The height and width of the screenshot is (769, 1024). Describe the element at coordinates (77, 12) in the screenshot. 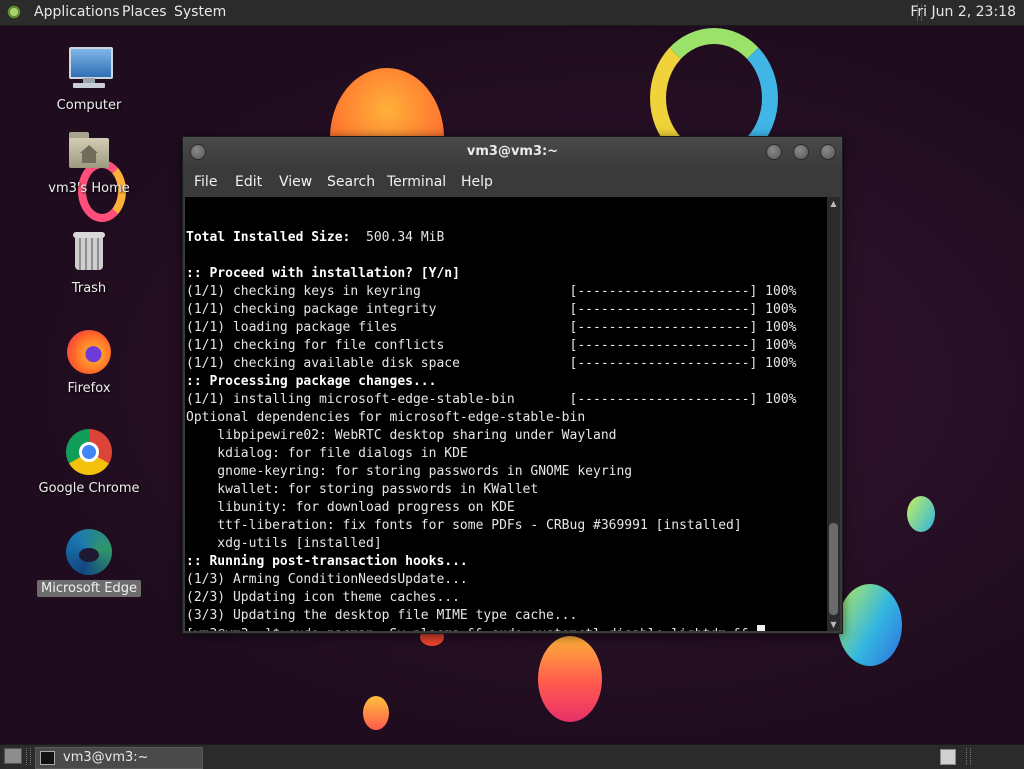

I see `applications-menu: Applications` at that location.